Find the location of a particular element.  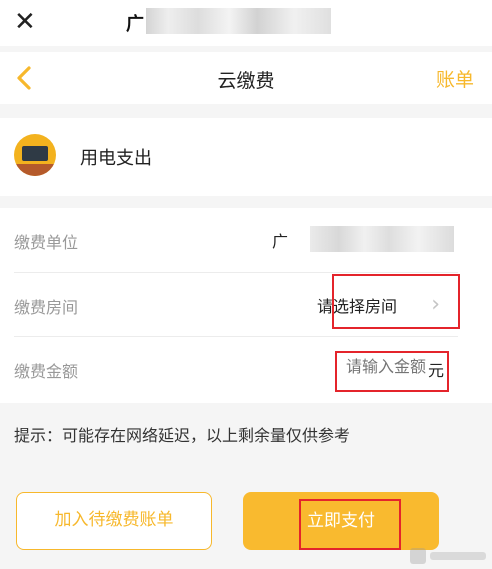

payment-unit-label: 缴费单位 is located at coordinates (46, 242).